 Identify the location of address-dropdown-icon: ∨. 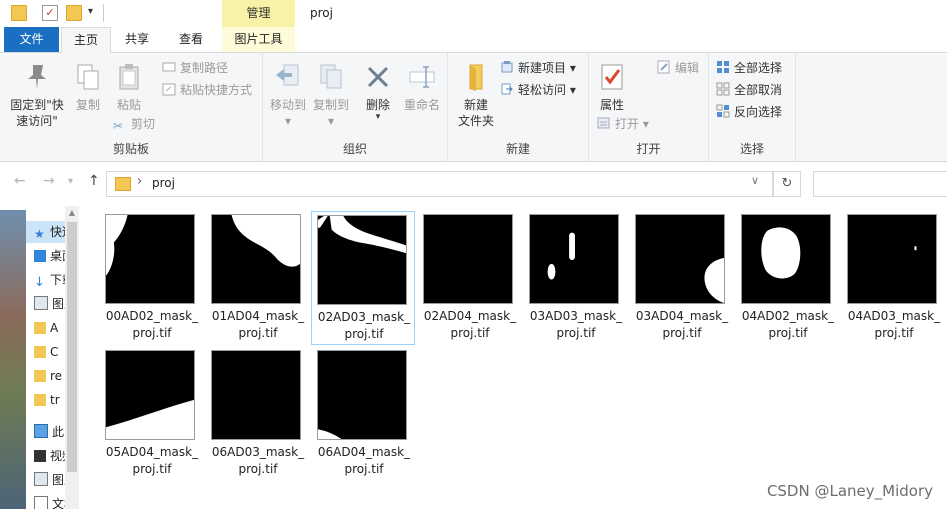
(755, 186).